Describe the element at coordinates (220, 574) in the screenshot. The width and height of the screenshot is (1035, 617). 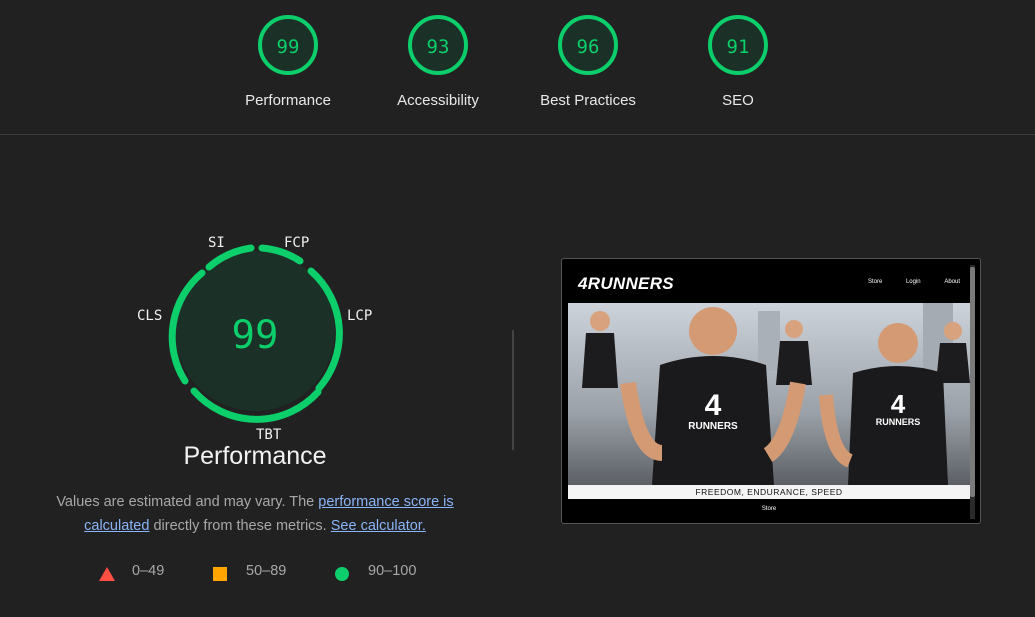
I see `square-icon` at that location.